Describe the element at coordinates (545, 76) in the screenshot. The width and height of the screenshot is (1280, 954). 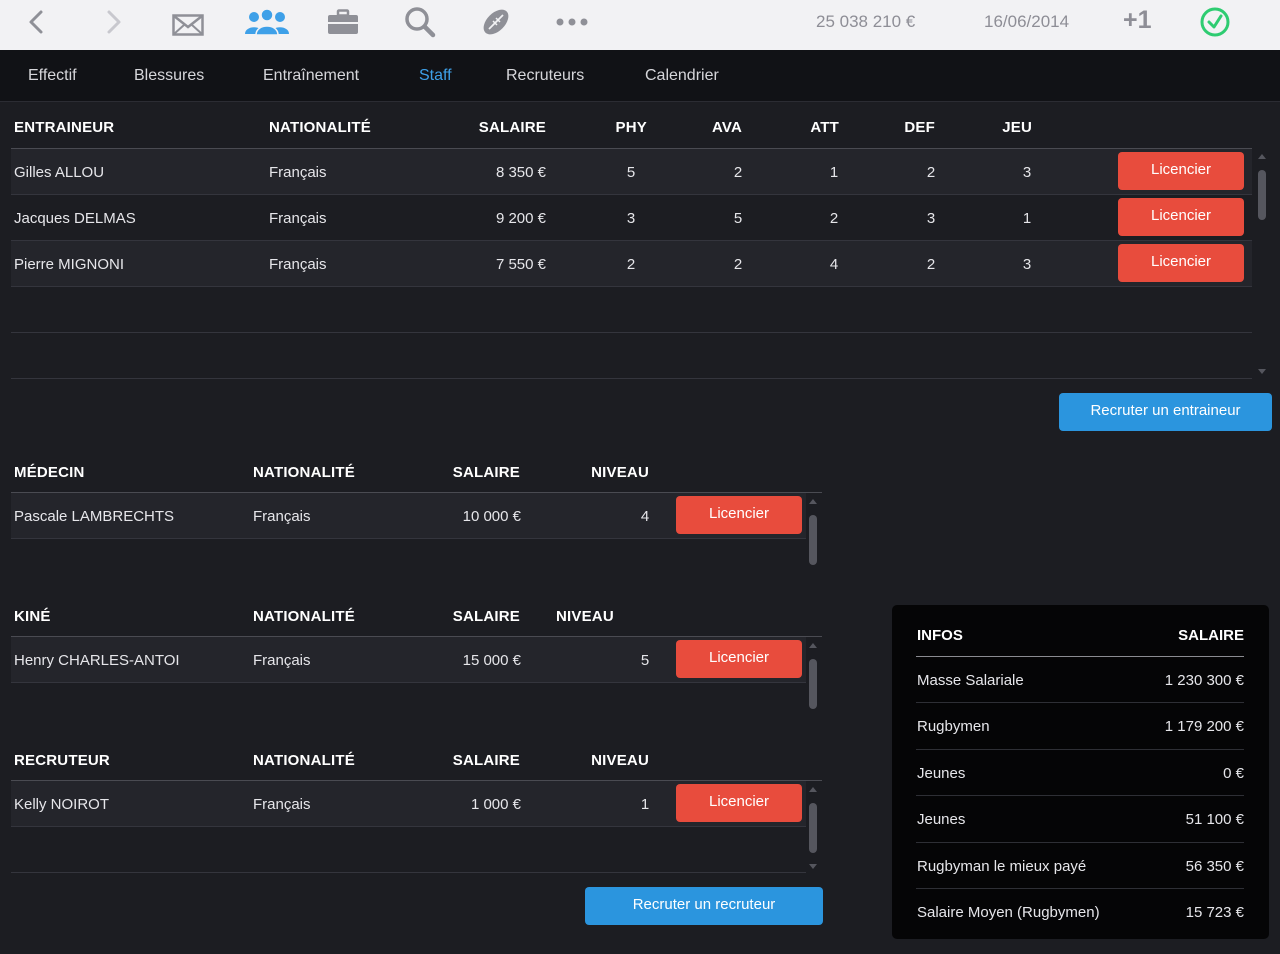
I see `tab-recruteurs: Recruteurs` at that location.